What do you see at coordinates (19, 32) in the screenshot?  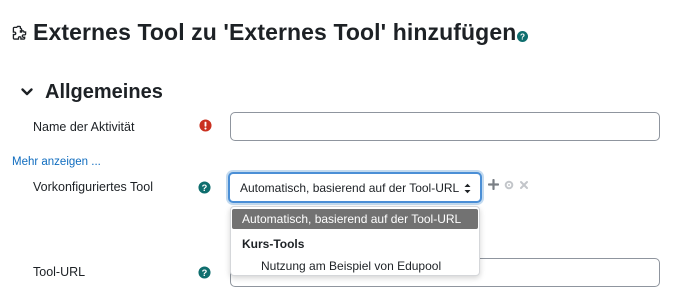 I see `puzzle-icon` at bounding box center [19, 32].